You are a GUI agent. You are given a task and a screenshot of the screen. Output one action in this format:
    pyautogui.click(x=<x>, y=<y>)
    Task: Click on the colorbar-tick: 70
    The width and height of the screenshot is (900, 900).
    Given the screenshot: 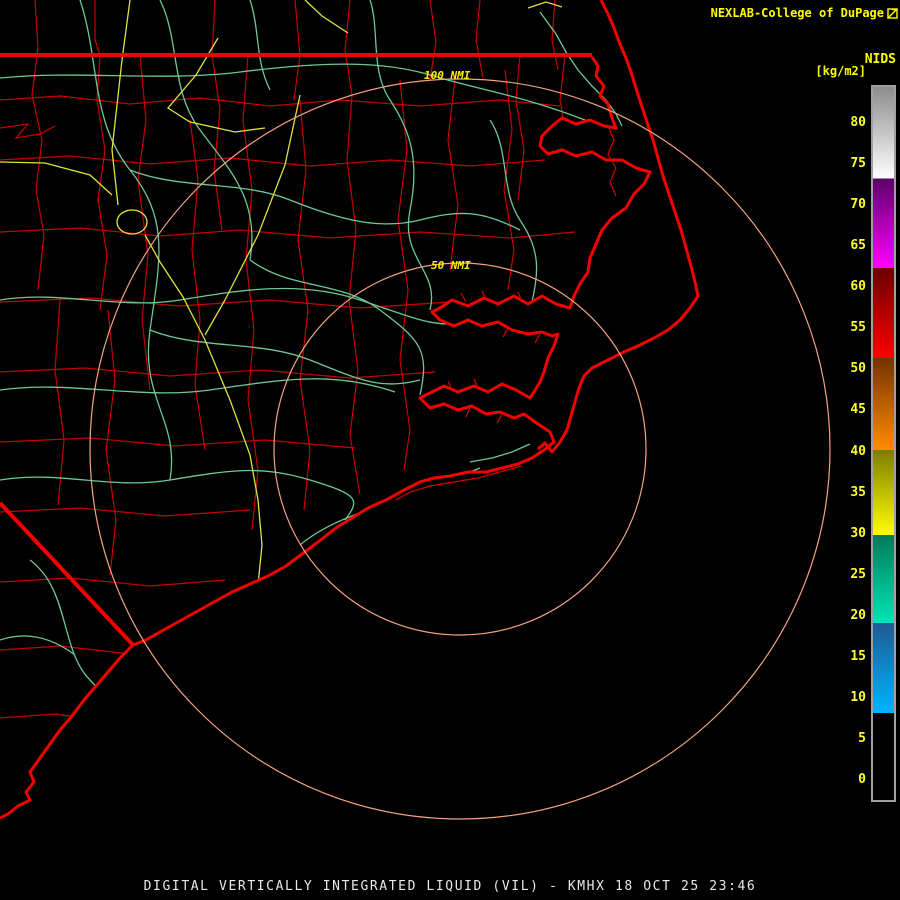 What is the action you would take?
    pyautogui.click(x=858, y=205)
    